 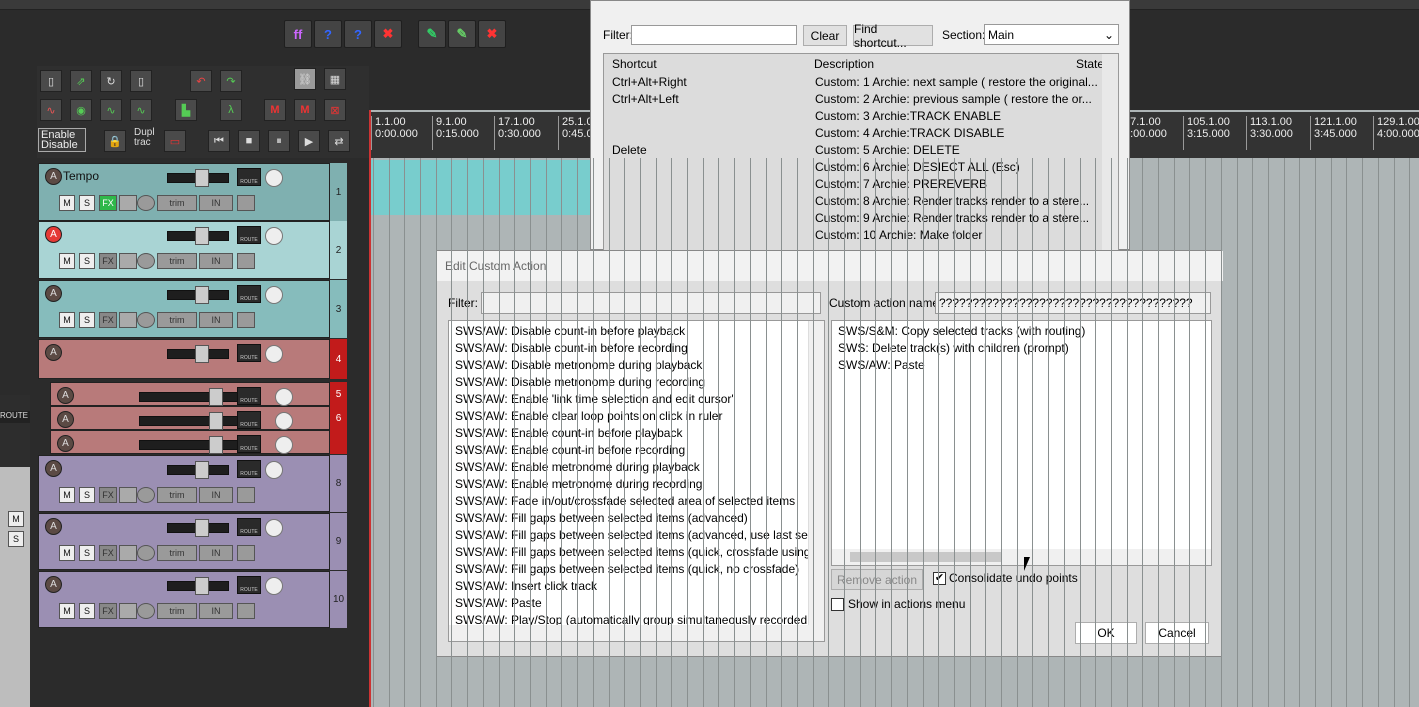 I want to click on cancel-button: Cancel, so click(x=1177, y=633).